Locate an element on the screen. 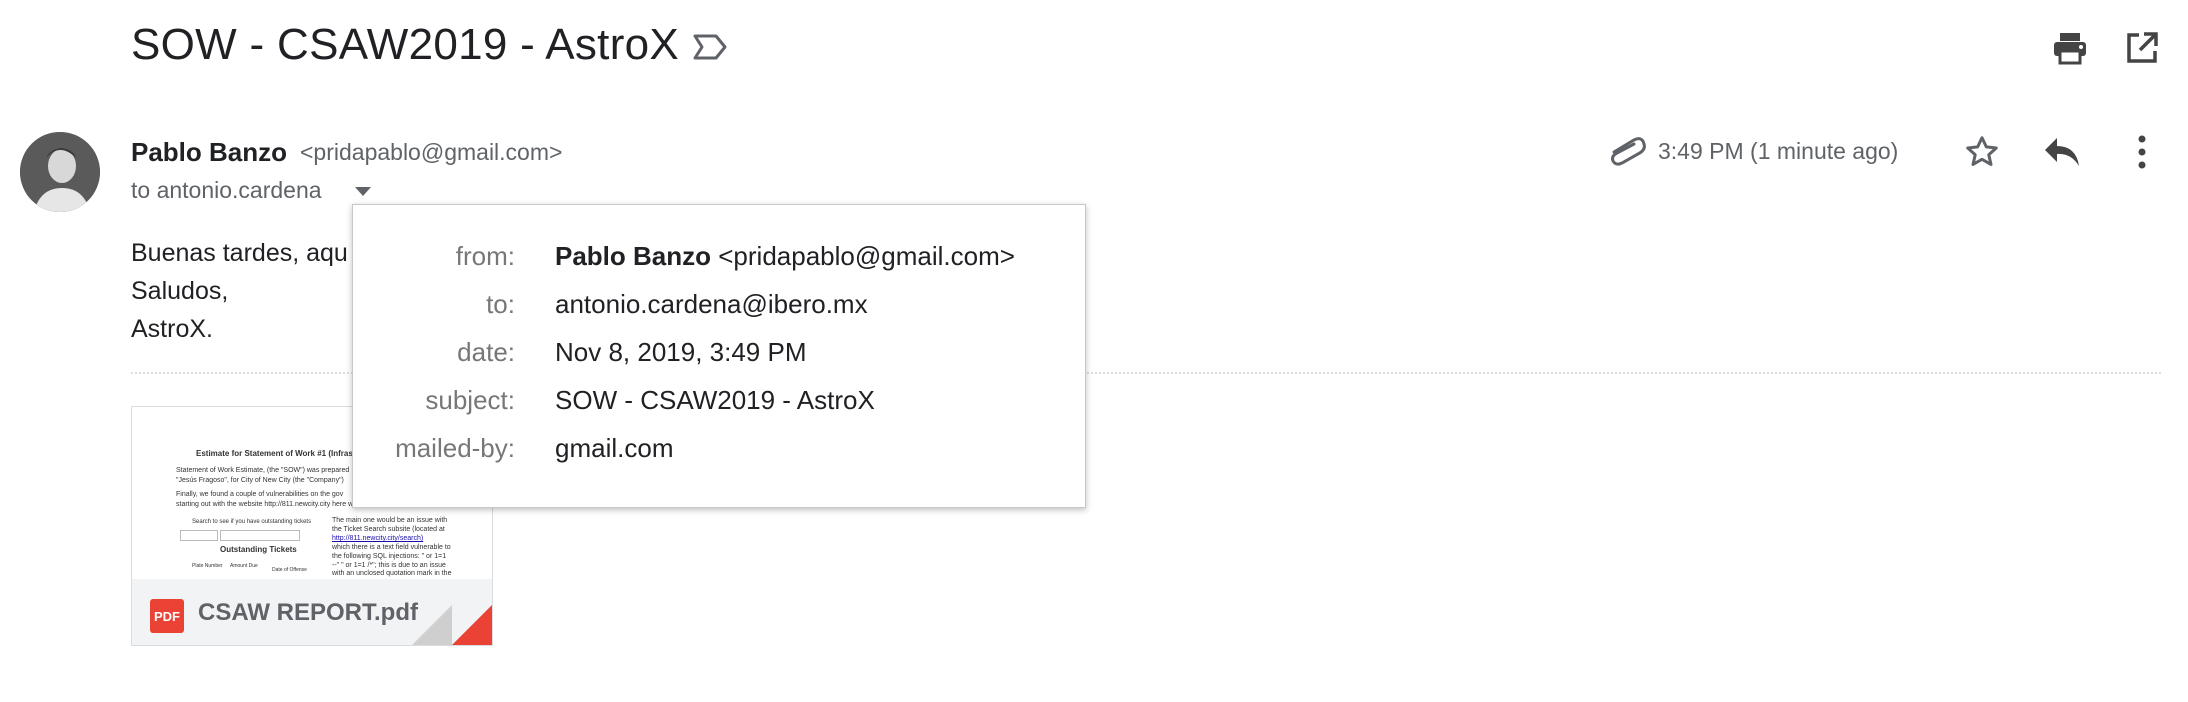 Image resolution: width=2188 pixels, height=702 pixels. open-in-new-icon is located at coordinates (2142, 48).